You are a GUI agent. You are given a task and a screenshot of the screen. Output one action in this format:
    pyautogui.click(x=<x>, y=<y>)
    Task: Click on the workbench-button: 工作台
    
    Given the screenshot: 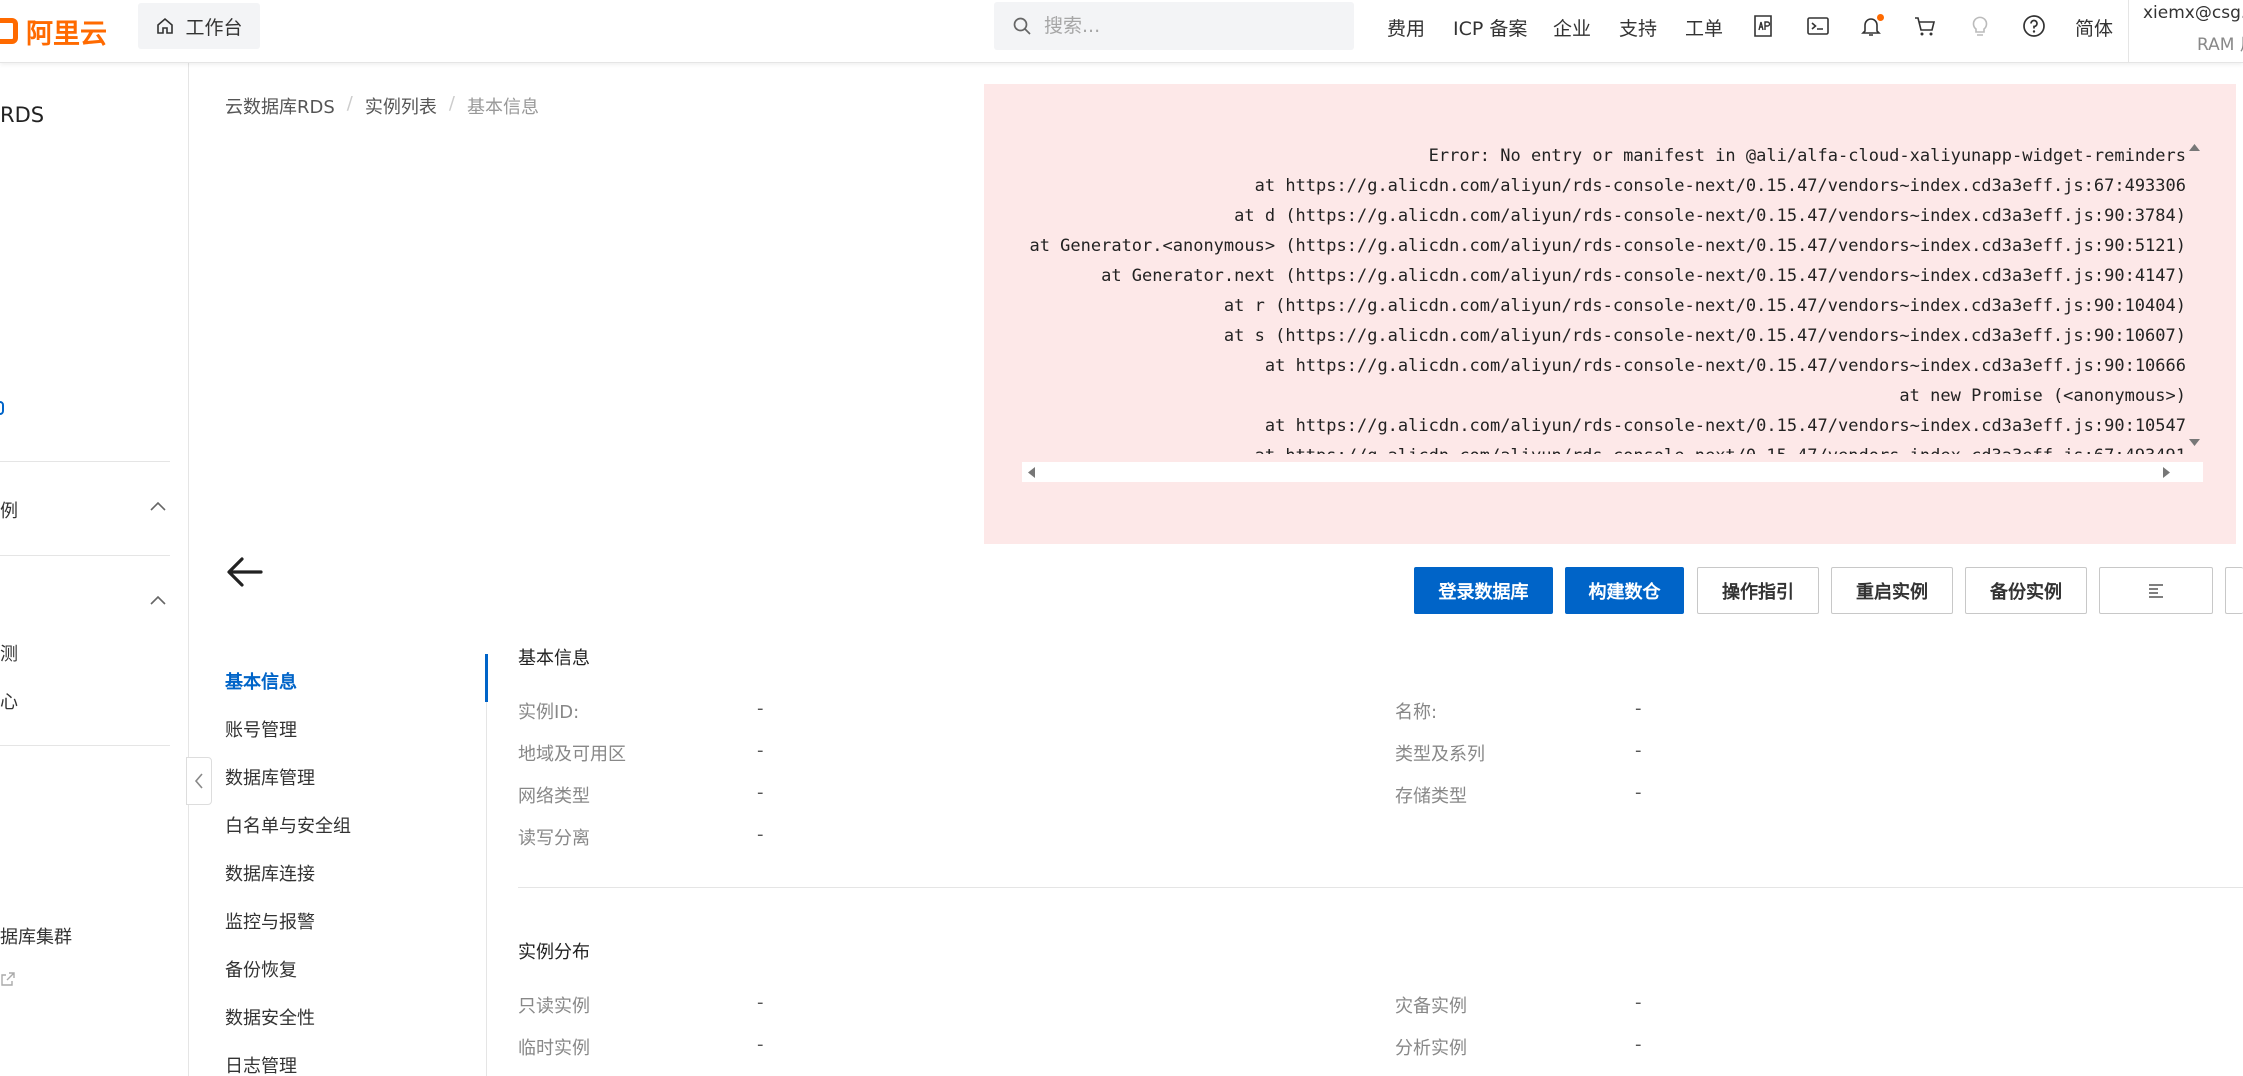 What is the action you would take?
    pyautogui.click(x=199, y=26)
    